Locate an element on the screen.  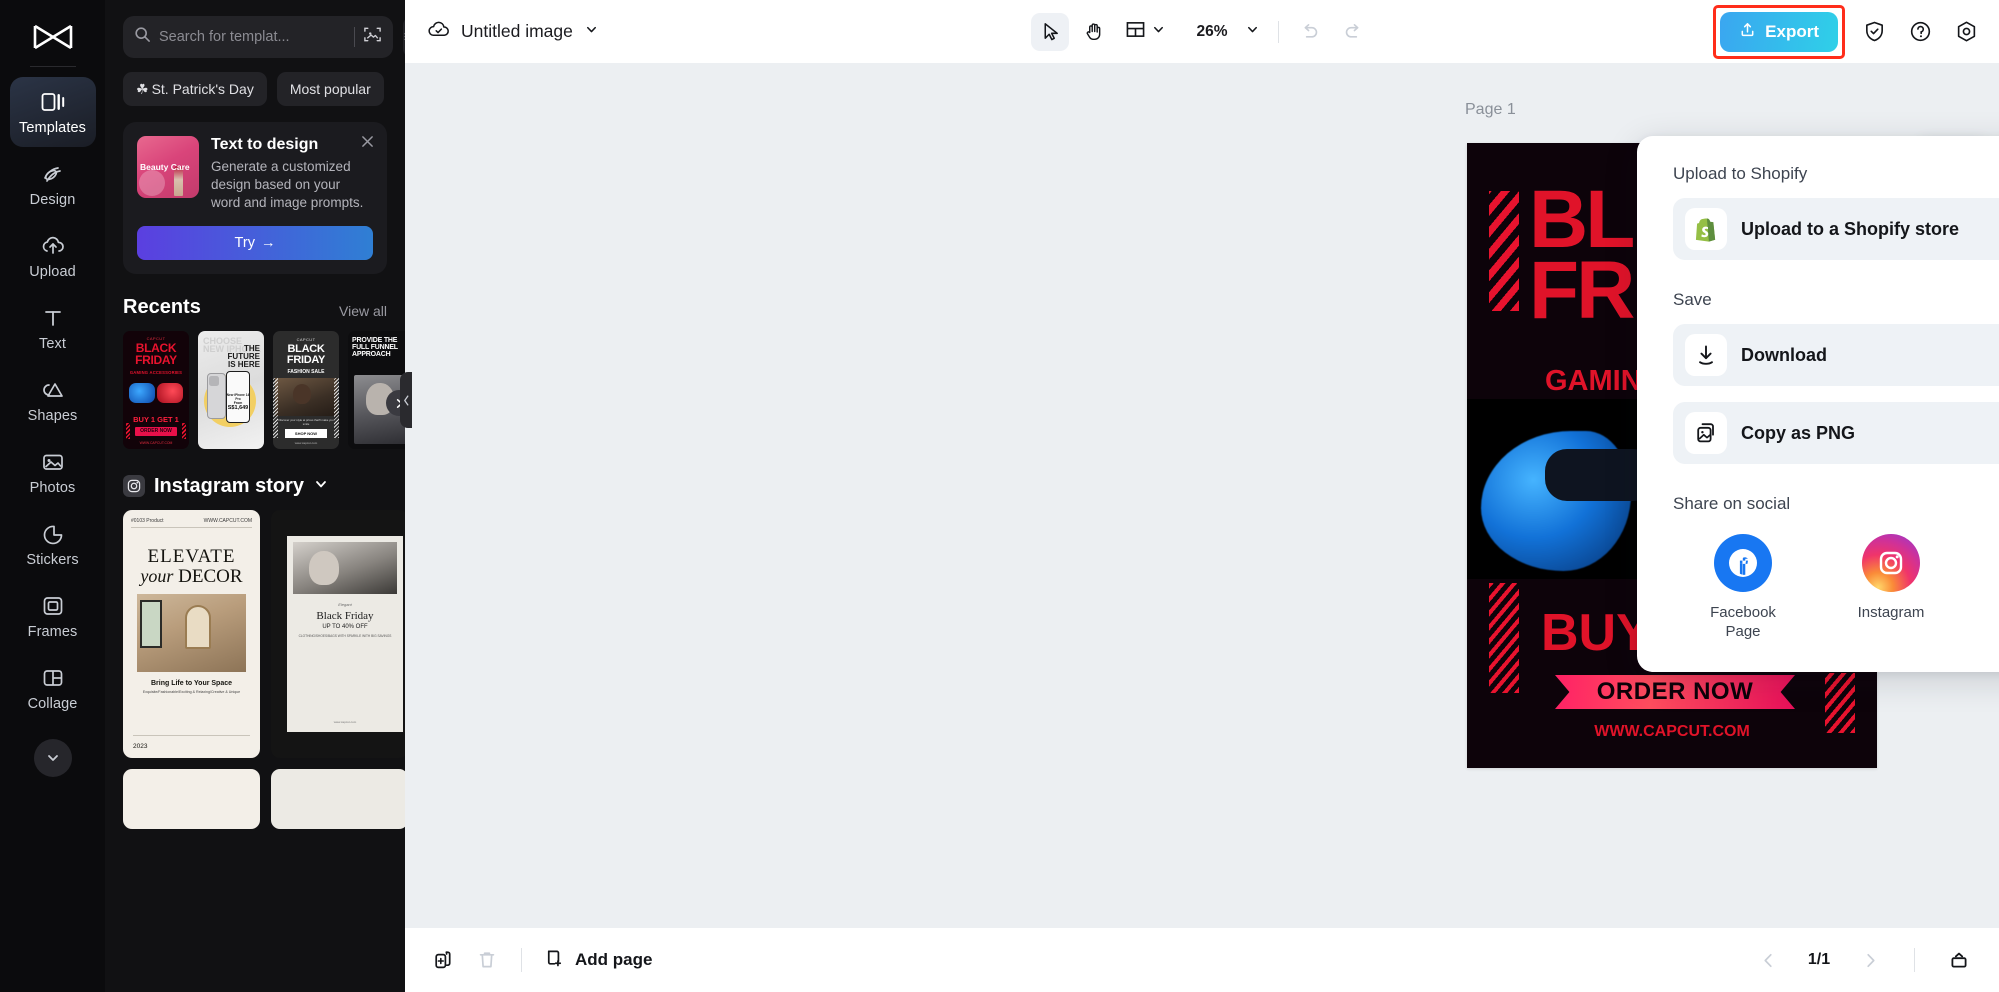
artwork-cta-ribbon: ORDER NOW is located at coordinates (1675, 692).